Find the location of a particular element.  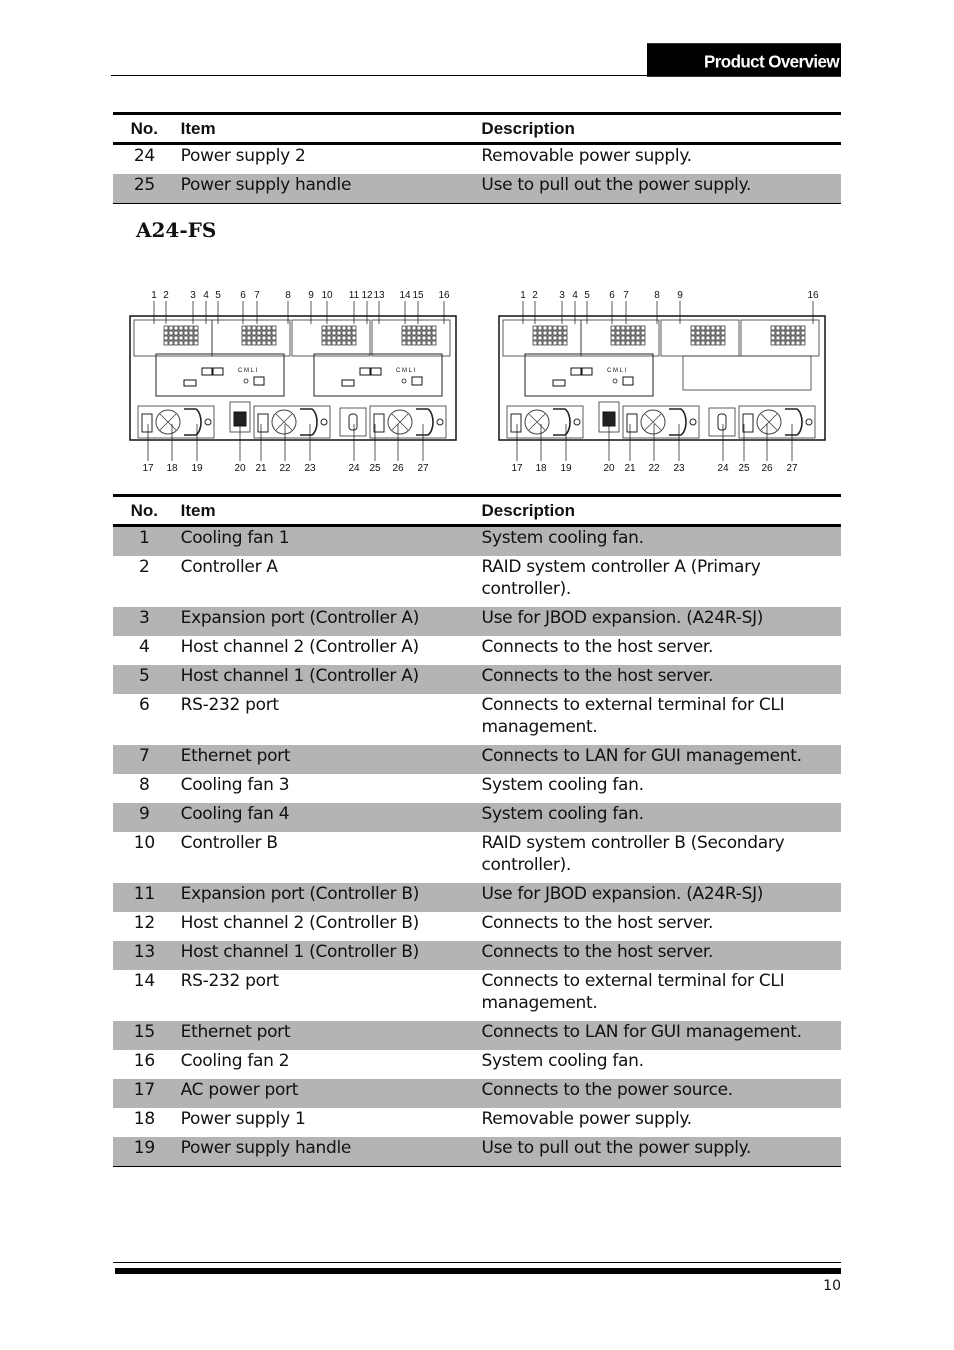

page-number: 10 is located at coordinates (832, 1286).